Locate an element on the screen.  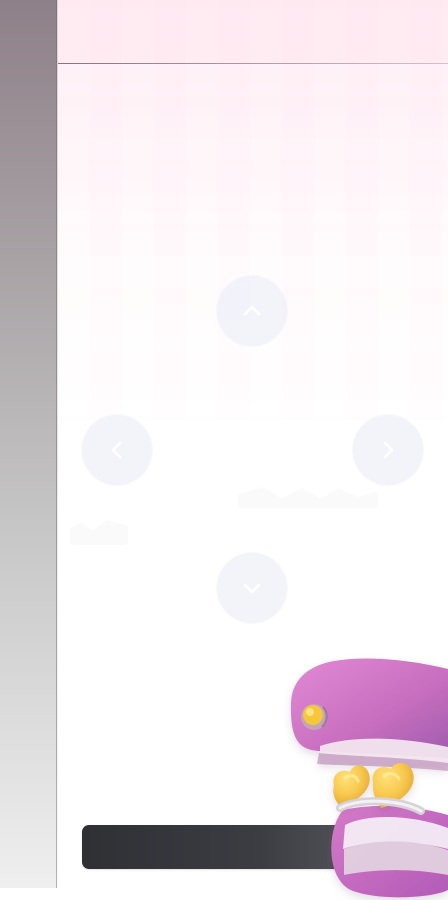
chevron-up-icon is located at coordinates (252, 311).